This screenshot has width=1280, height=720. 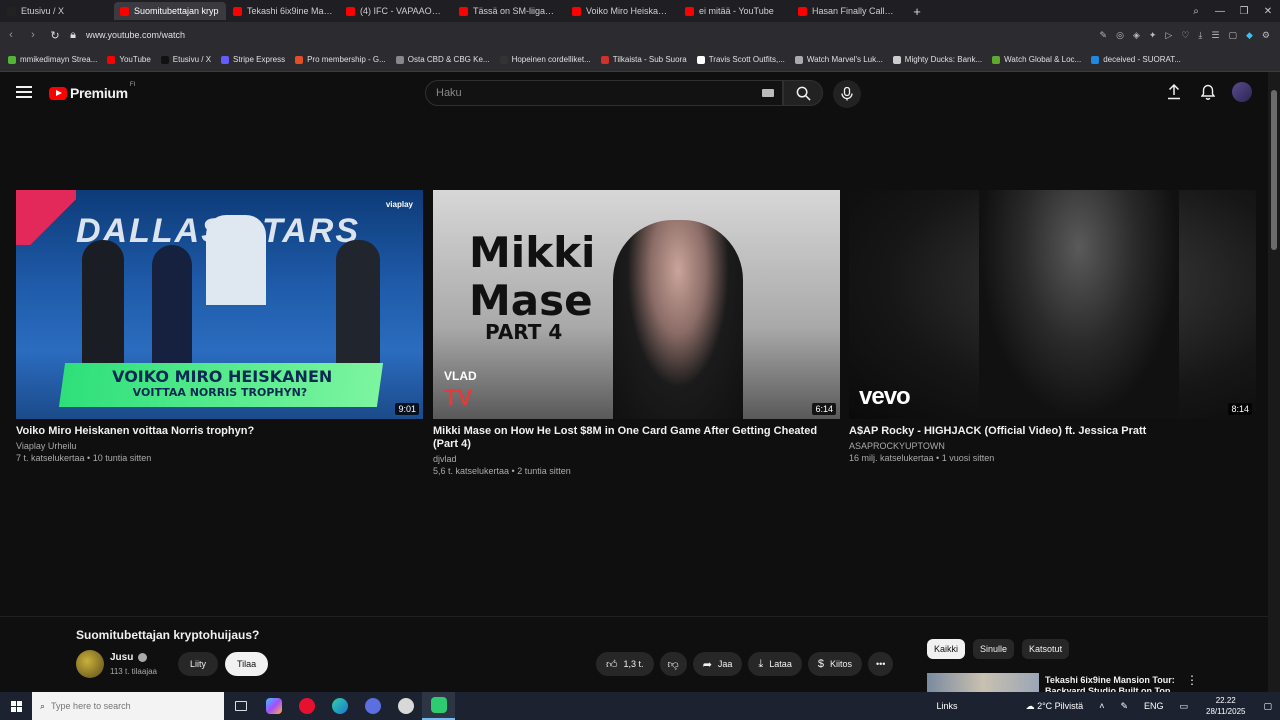 I want to click on minimize-button: —, so click(x=1220, y=11).